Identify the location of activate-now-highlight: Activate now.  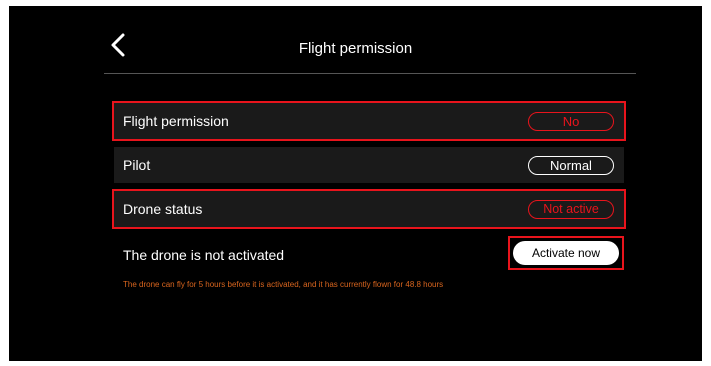
(566, 253).